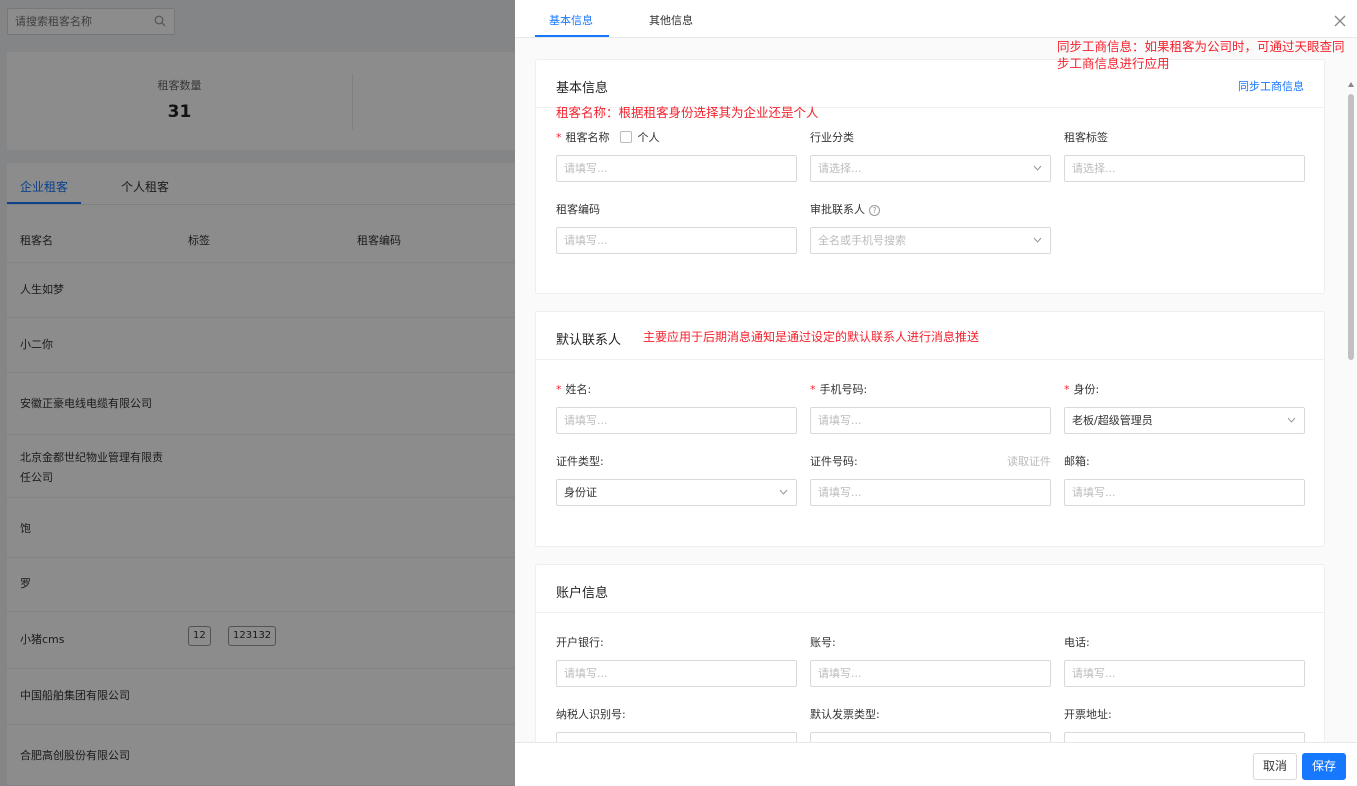 This screenshot has width=1357, height=786. Describe the element at coordinates (832, 137) in the screenshot. I see `industry-label: 行业分类` at that location.